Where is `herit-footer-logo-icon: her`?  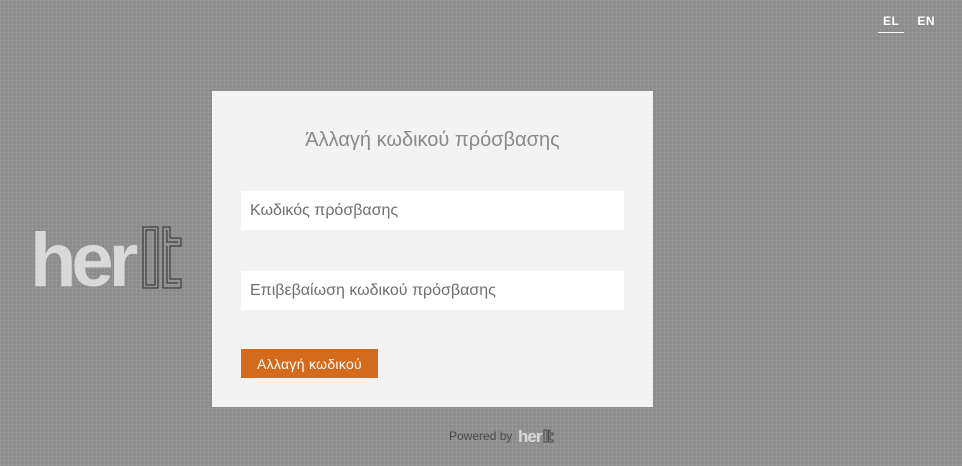
herit-footer-logo-icon: her is located at coordinates (536, 436).